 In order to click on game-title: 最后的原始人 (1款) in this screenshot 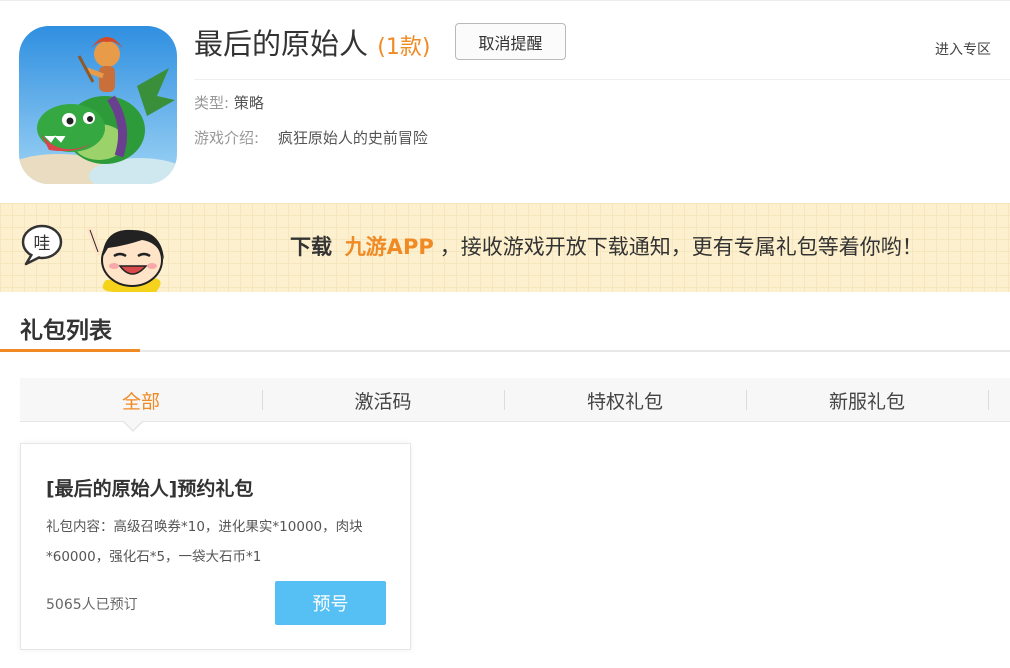, I will do `click(312, 46)`.